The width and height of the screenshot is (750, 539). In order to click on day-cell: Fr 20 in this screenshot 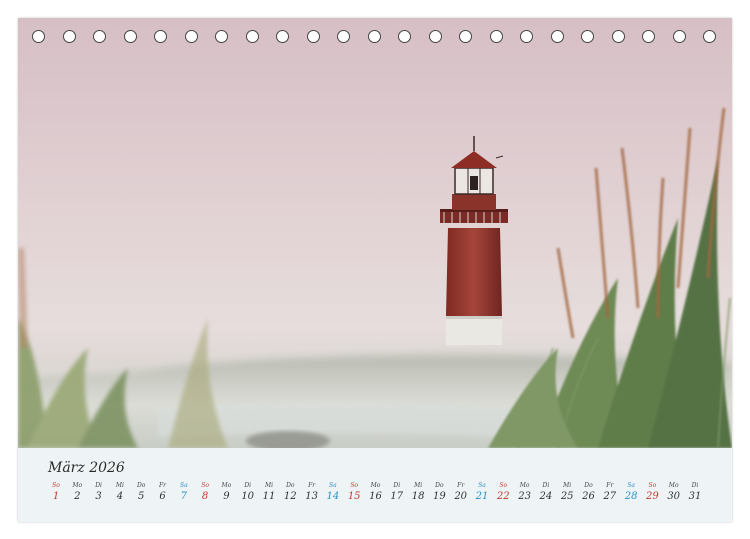, I will do `click(461, 492)`.